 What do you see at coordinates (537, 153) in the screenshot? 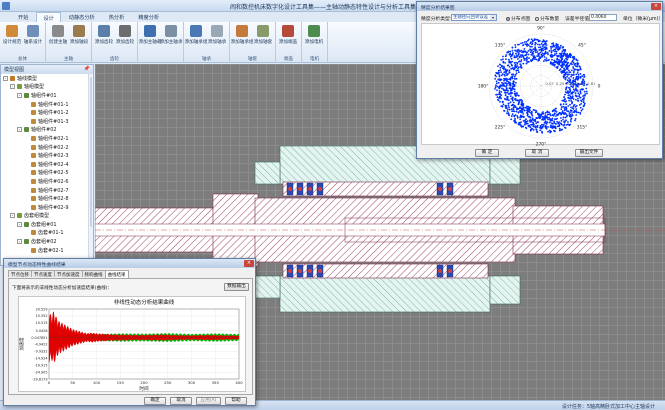
I see `cancel-button: 取 消` at bounding box center [537, 153].